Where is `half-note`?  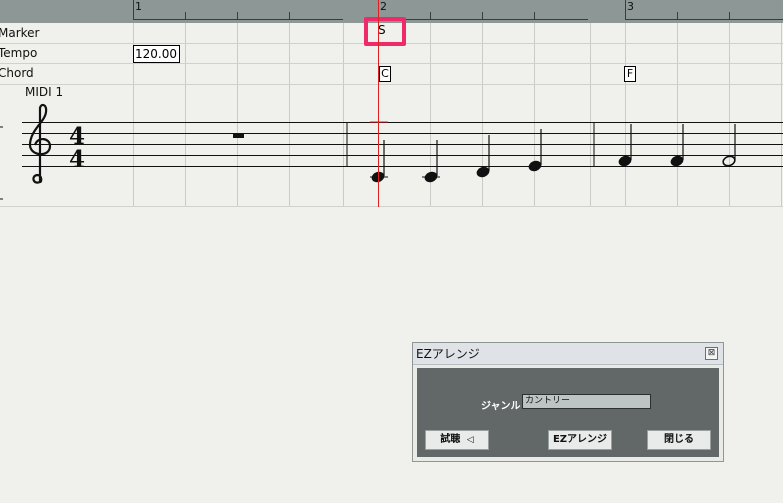
half-note is located at coordinates (729, 145).